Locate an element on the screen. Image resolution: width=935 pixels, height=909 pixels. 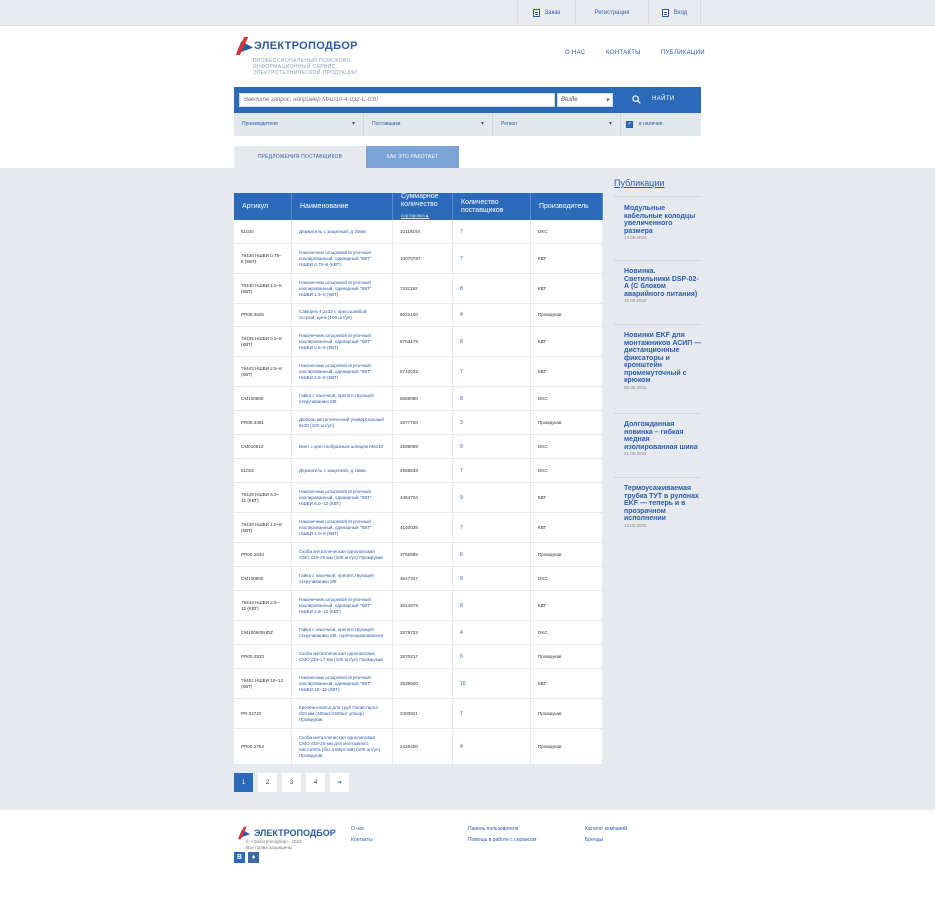
publications-title: Публикации is located at coordinates (639, 183).